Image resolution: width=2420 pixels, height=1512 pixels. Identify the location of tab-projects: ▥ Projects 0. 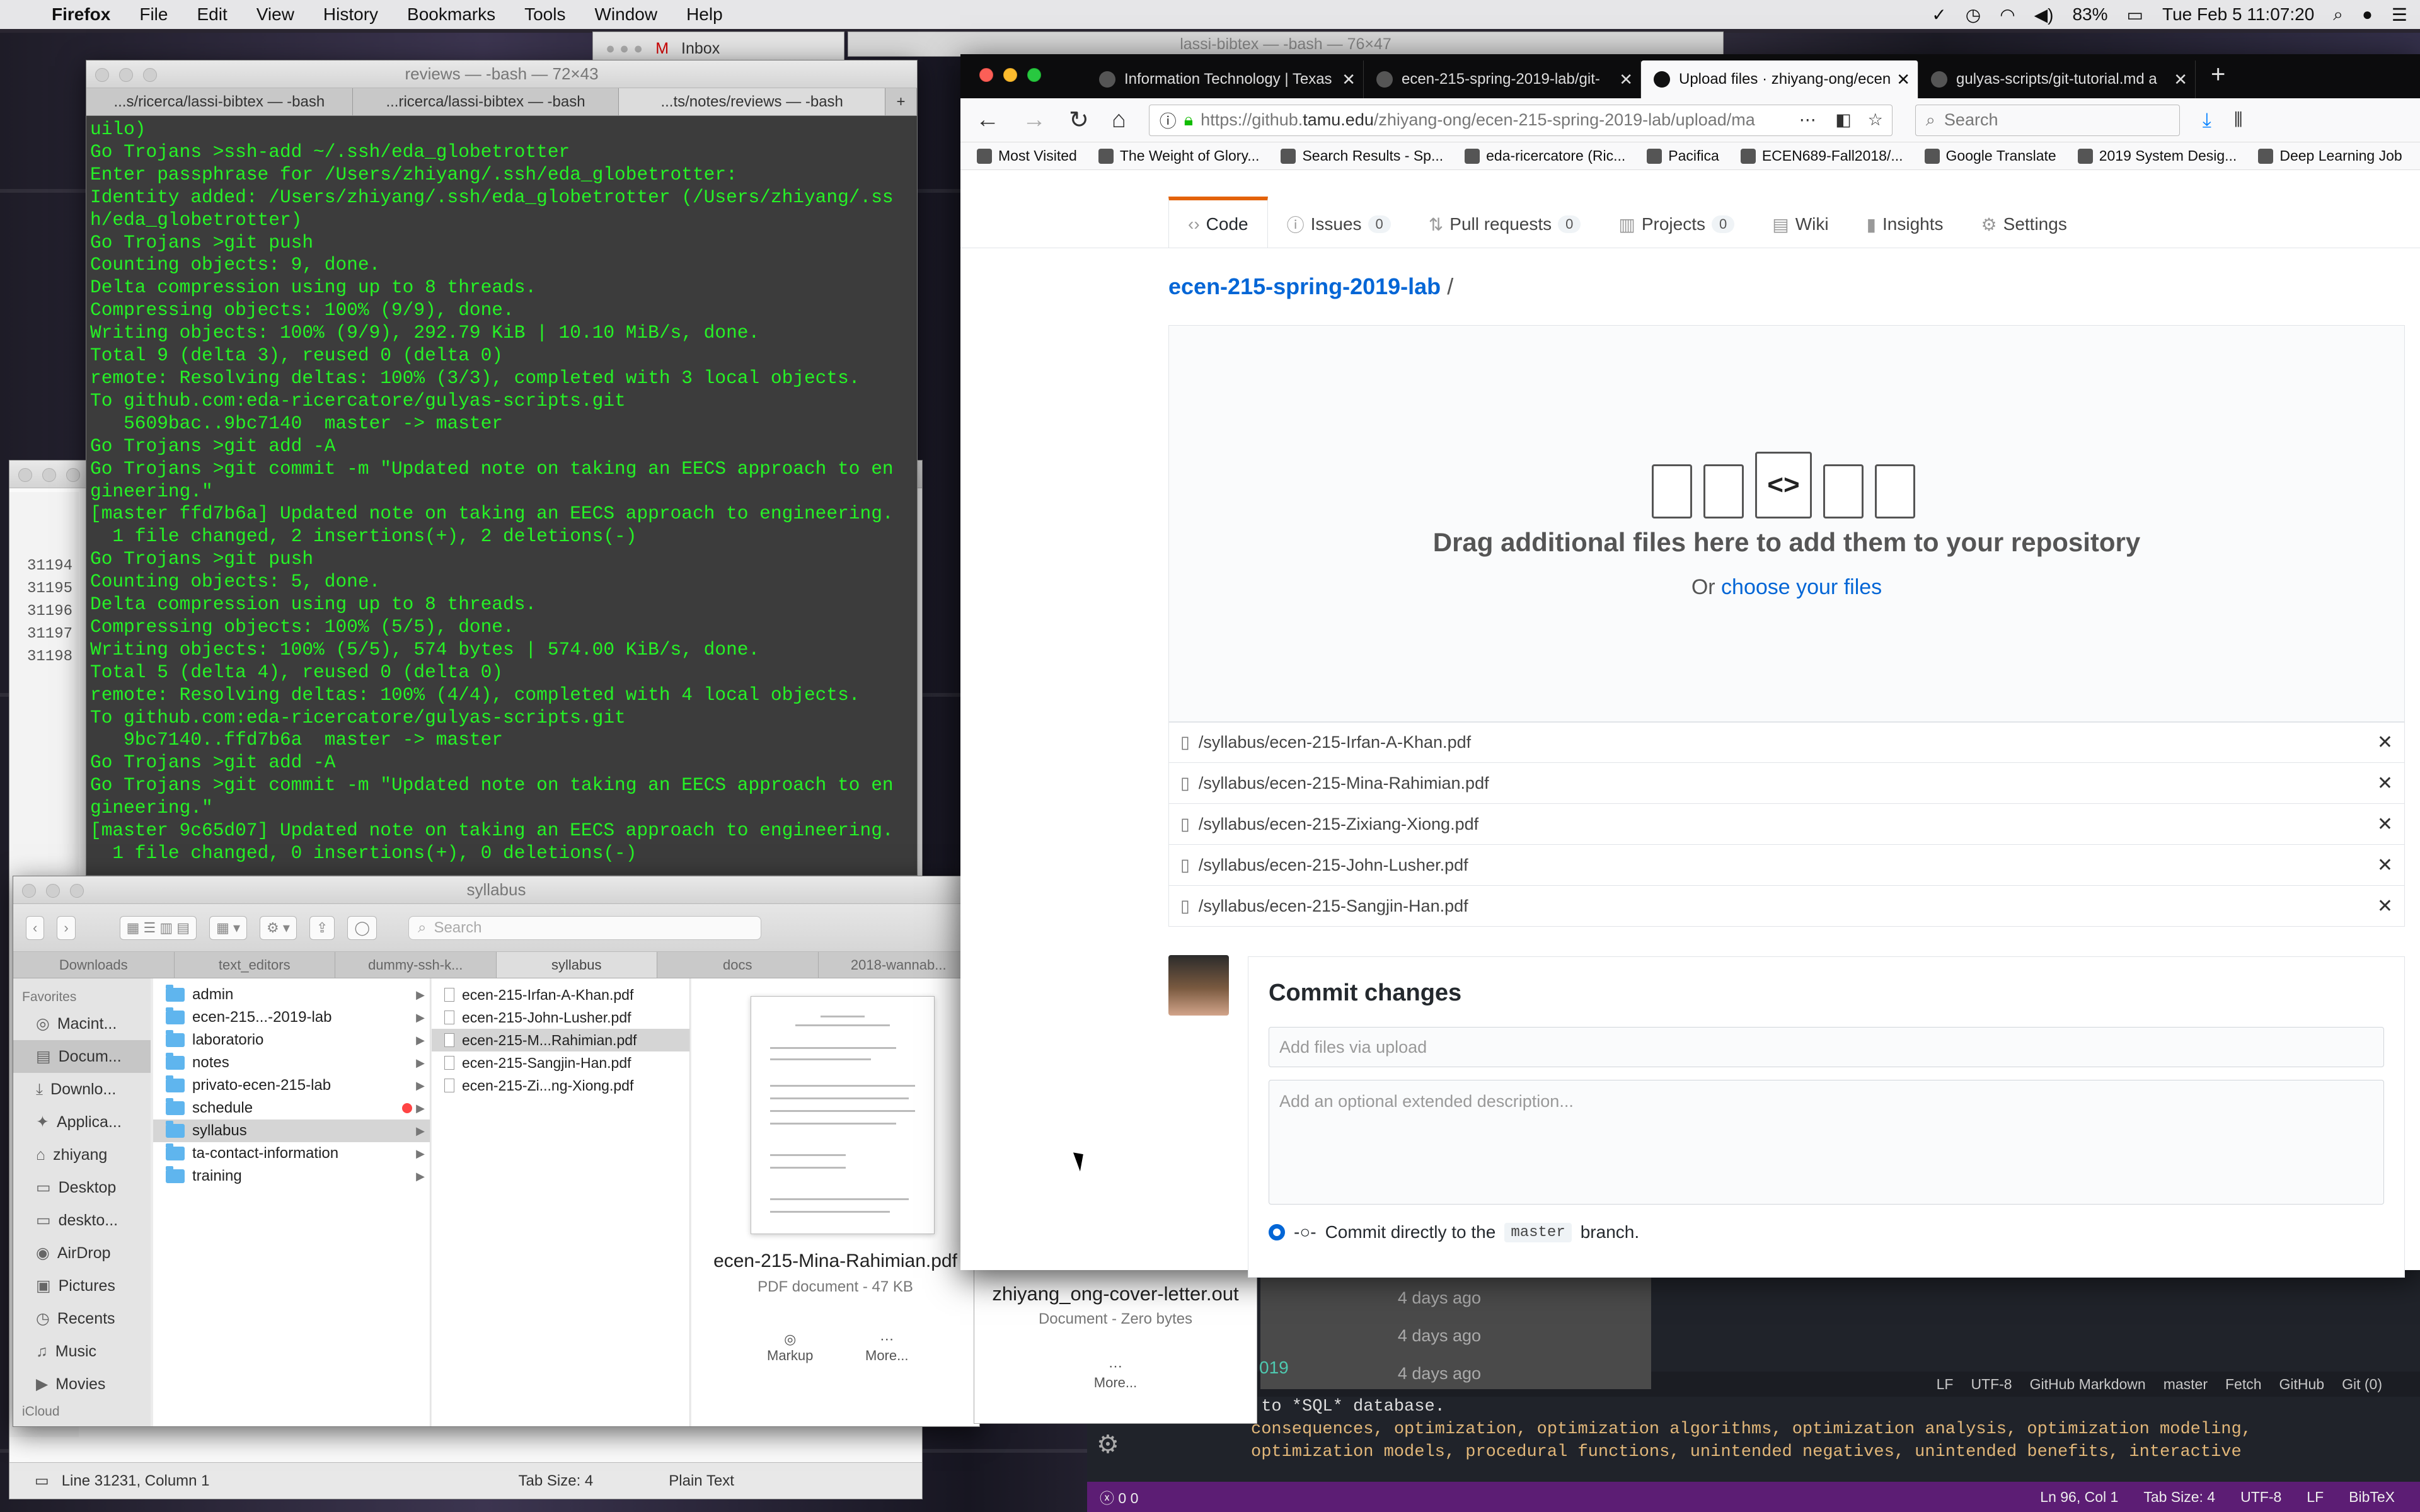
(1676, 224).